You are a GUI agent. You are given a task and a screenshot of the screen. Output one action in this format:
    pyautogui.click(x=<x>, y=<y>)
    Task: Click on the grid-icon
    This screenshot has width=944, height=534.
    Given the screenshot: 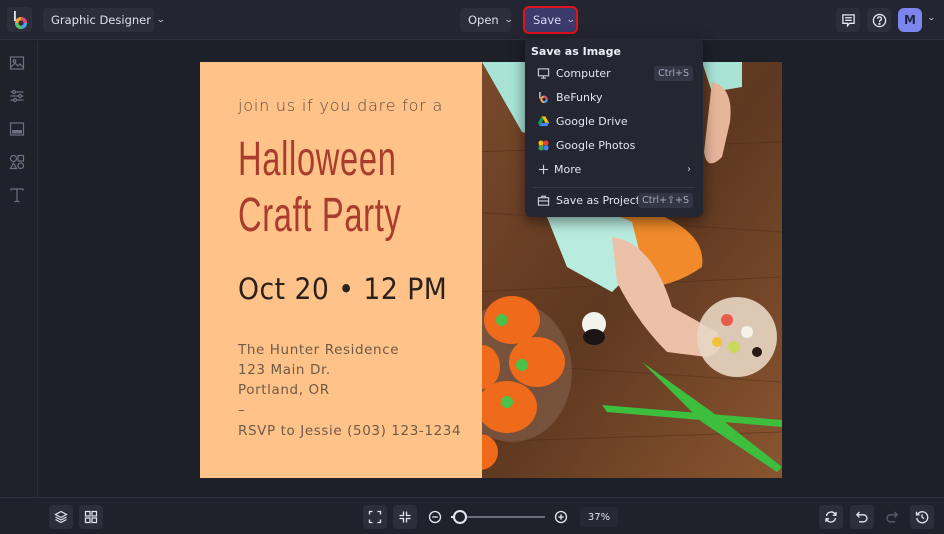 What is the action you would take?
    pyautogui.click(x=91, y=517)
    